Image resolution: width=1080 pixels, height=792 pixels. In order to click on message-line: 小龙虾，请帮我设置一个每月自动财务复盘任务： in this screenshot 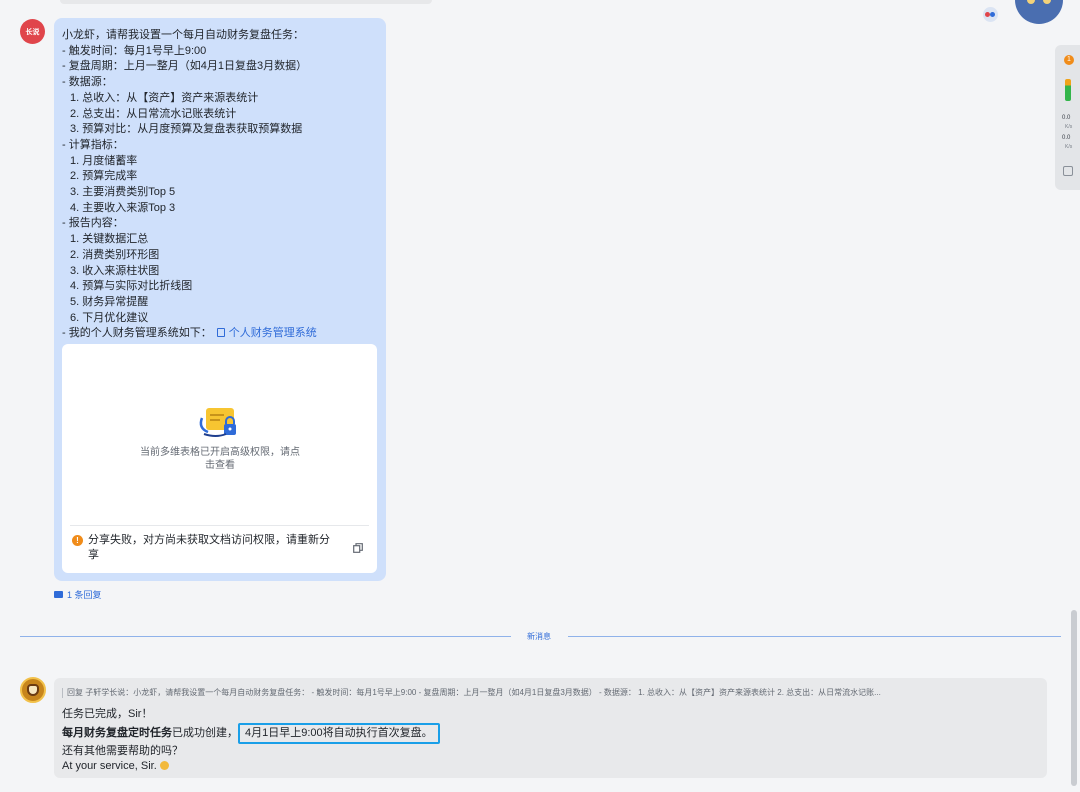, I will do `click(183, 35)`.